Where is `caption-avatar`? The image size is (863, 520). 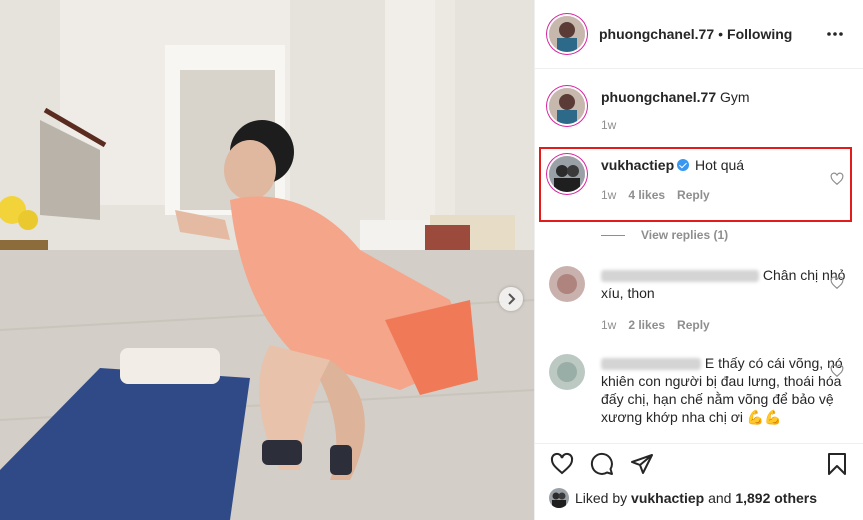 caption-avatar is located at coordinates (567, 106).